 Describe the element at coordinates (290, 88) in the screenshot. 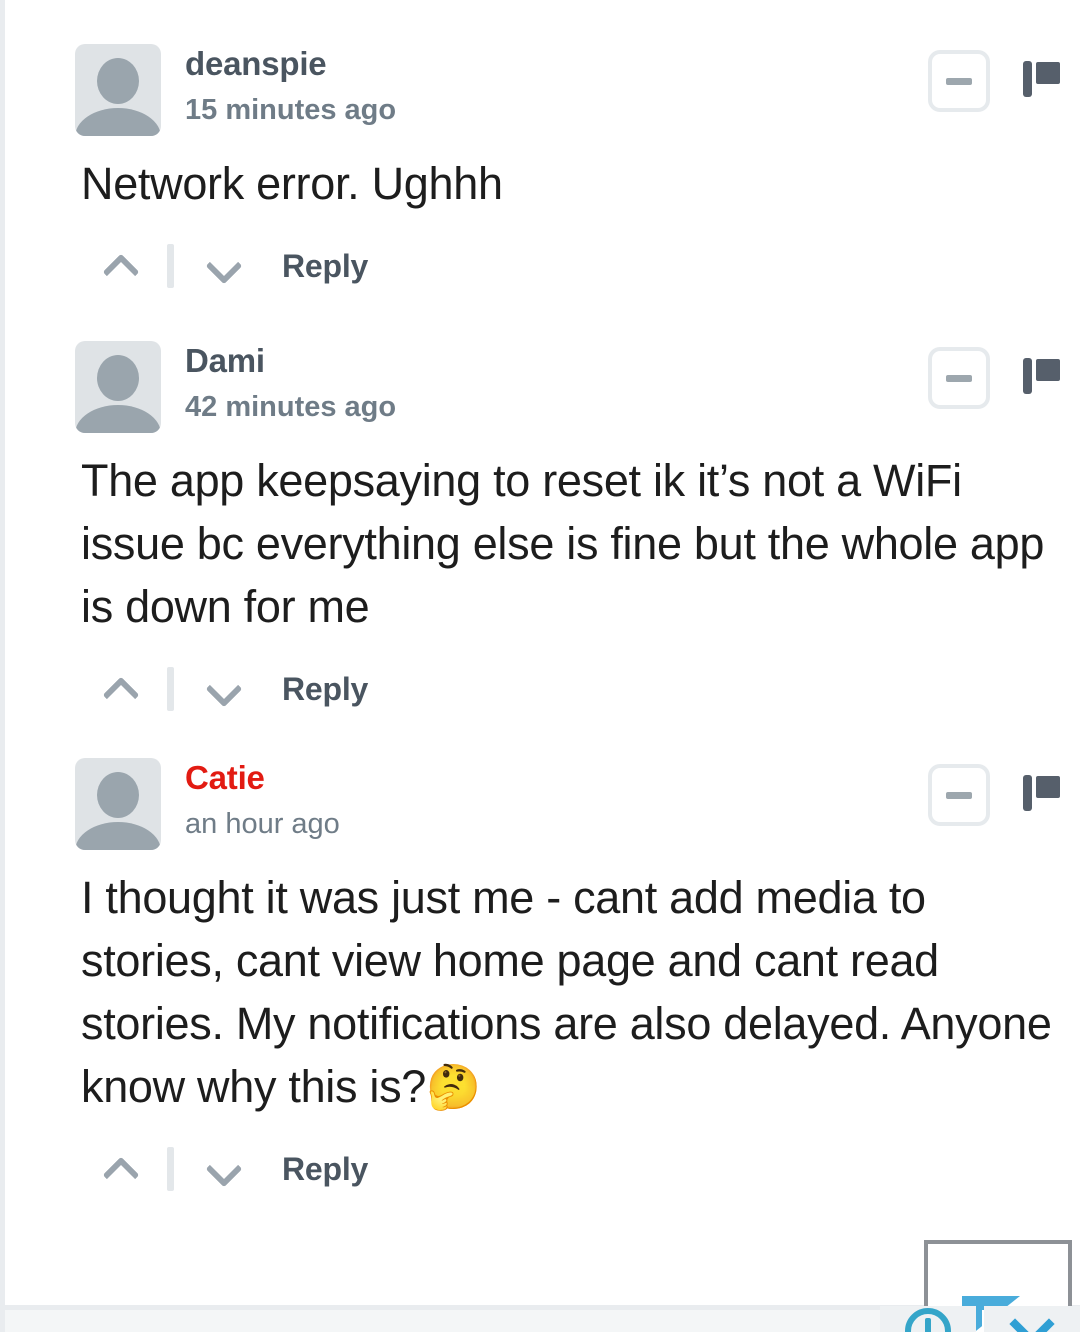

I see `comment-meta: deanspie 15 minutes ago` at that location.